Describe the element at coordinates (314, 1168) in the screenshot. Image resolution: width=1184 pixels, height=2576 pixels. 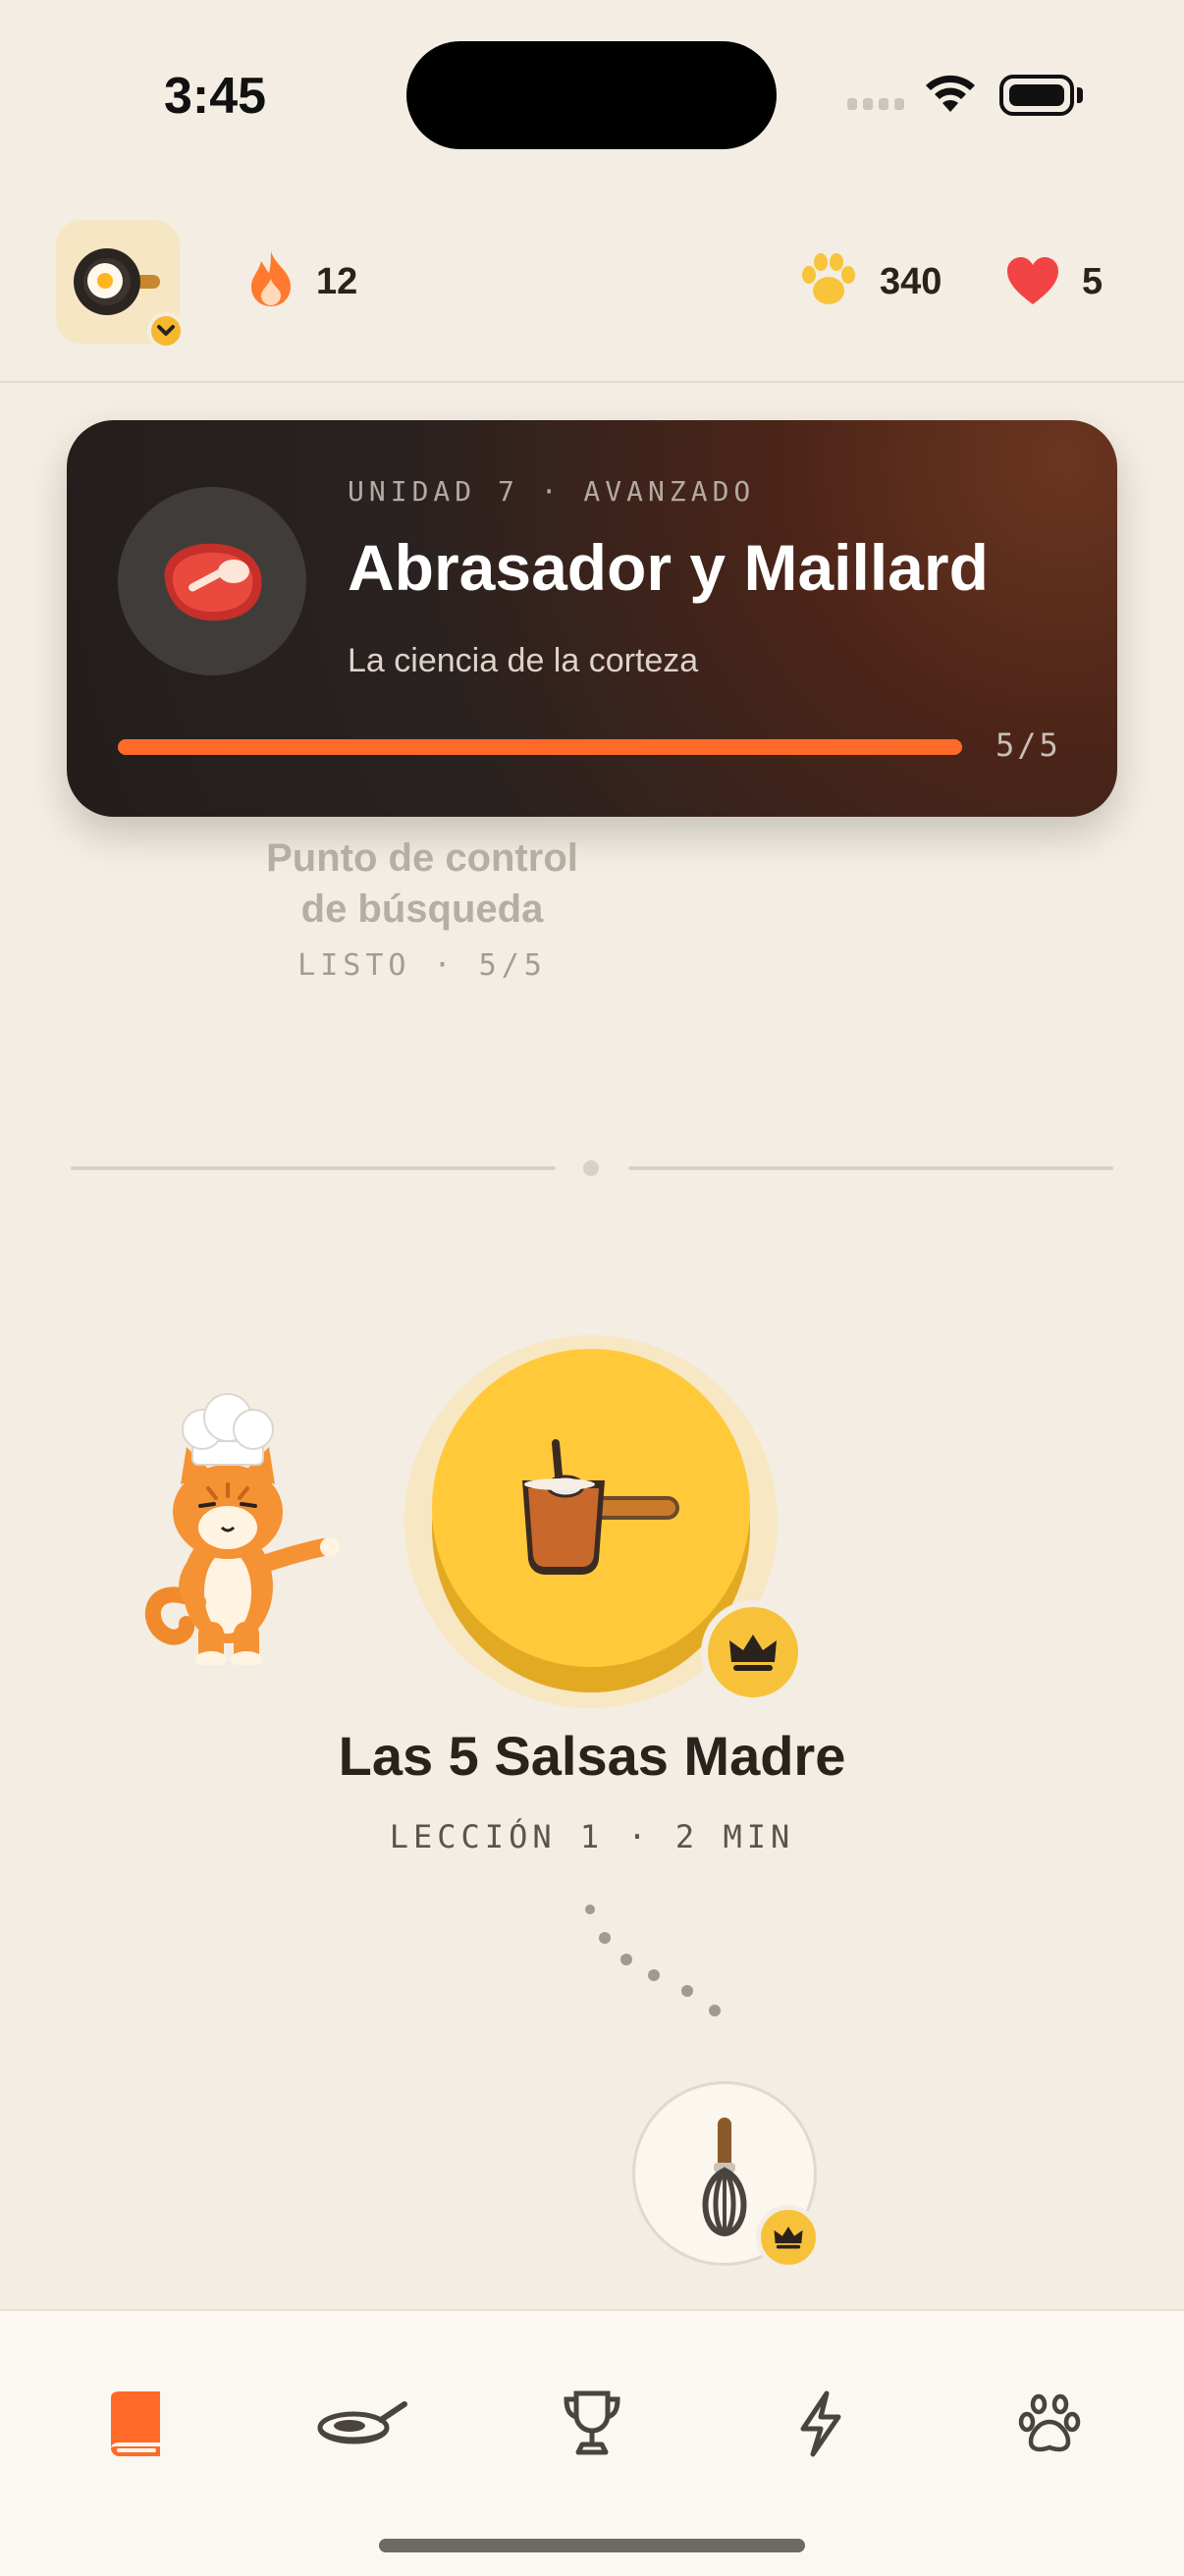
I see `section-divider-left` at that location.